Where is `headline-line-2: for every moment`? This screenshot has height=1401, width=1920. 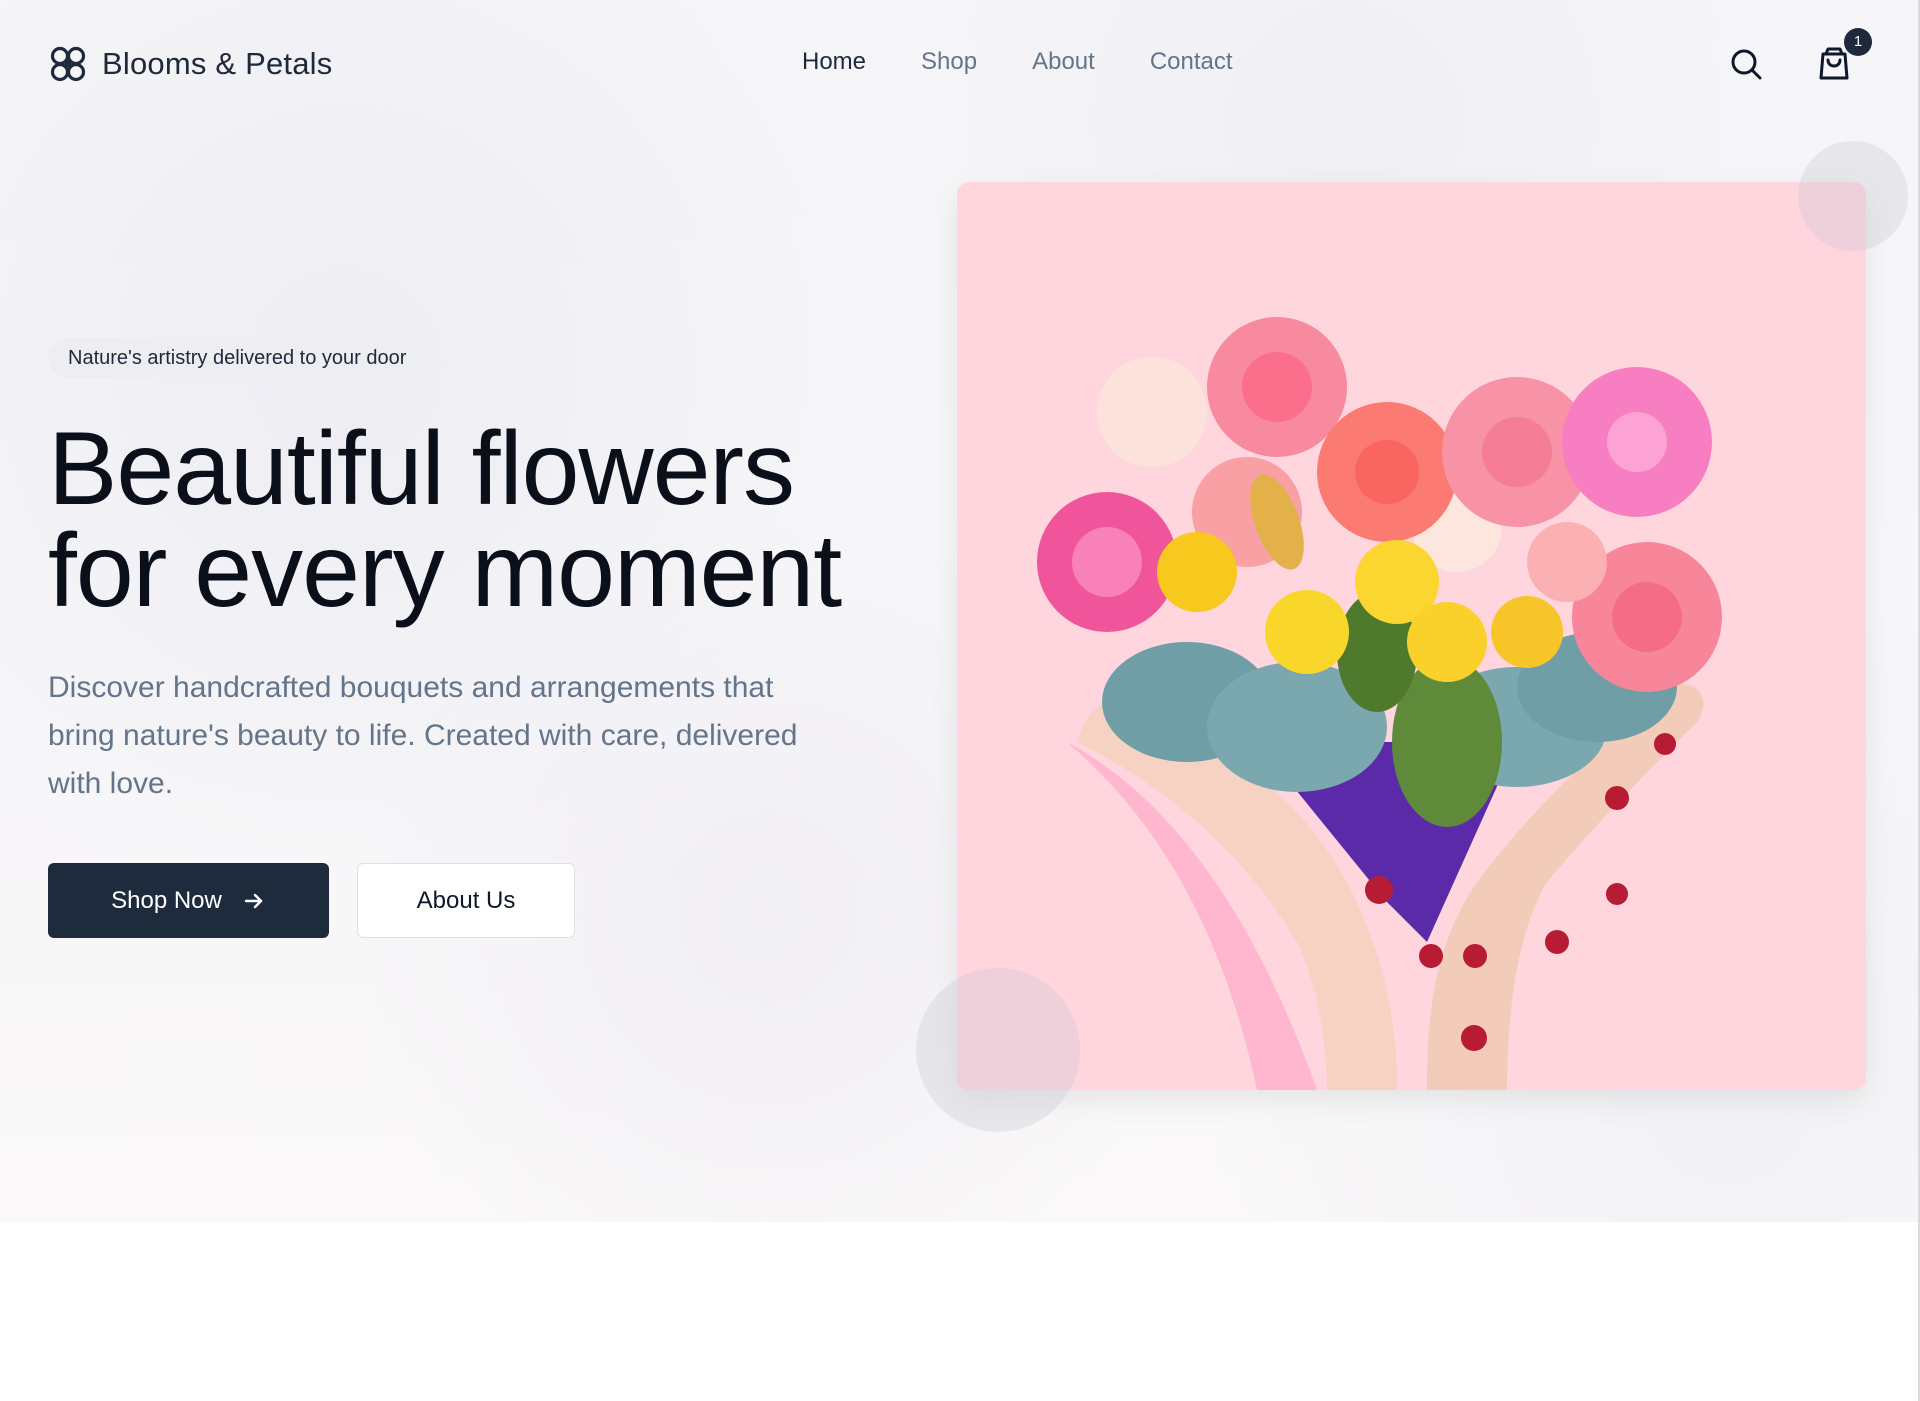 headline-line-2: for every moment is located at coordinates (445, 571).